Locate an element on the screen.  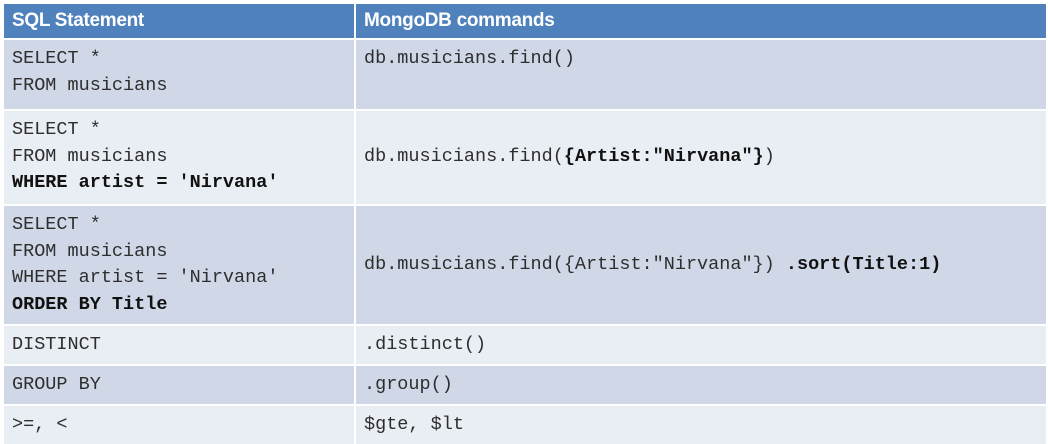
sql-header: SQL Statement is located at coordinates (179, 21).